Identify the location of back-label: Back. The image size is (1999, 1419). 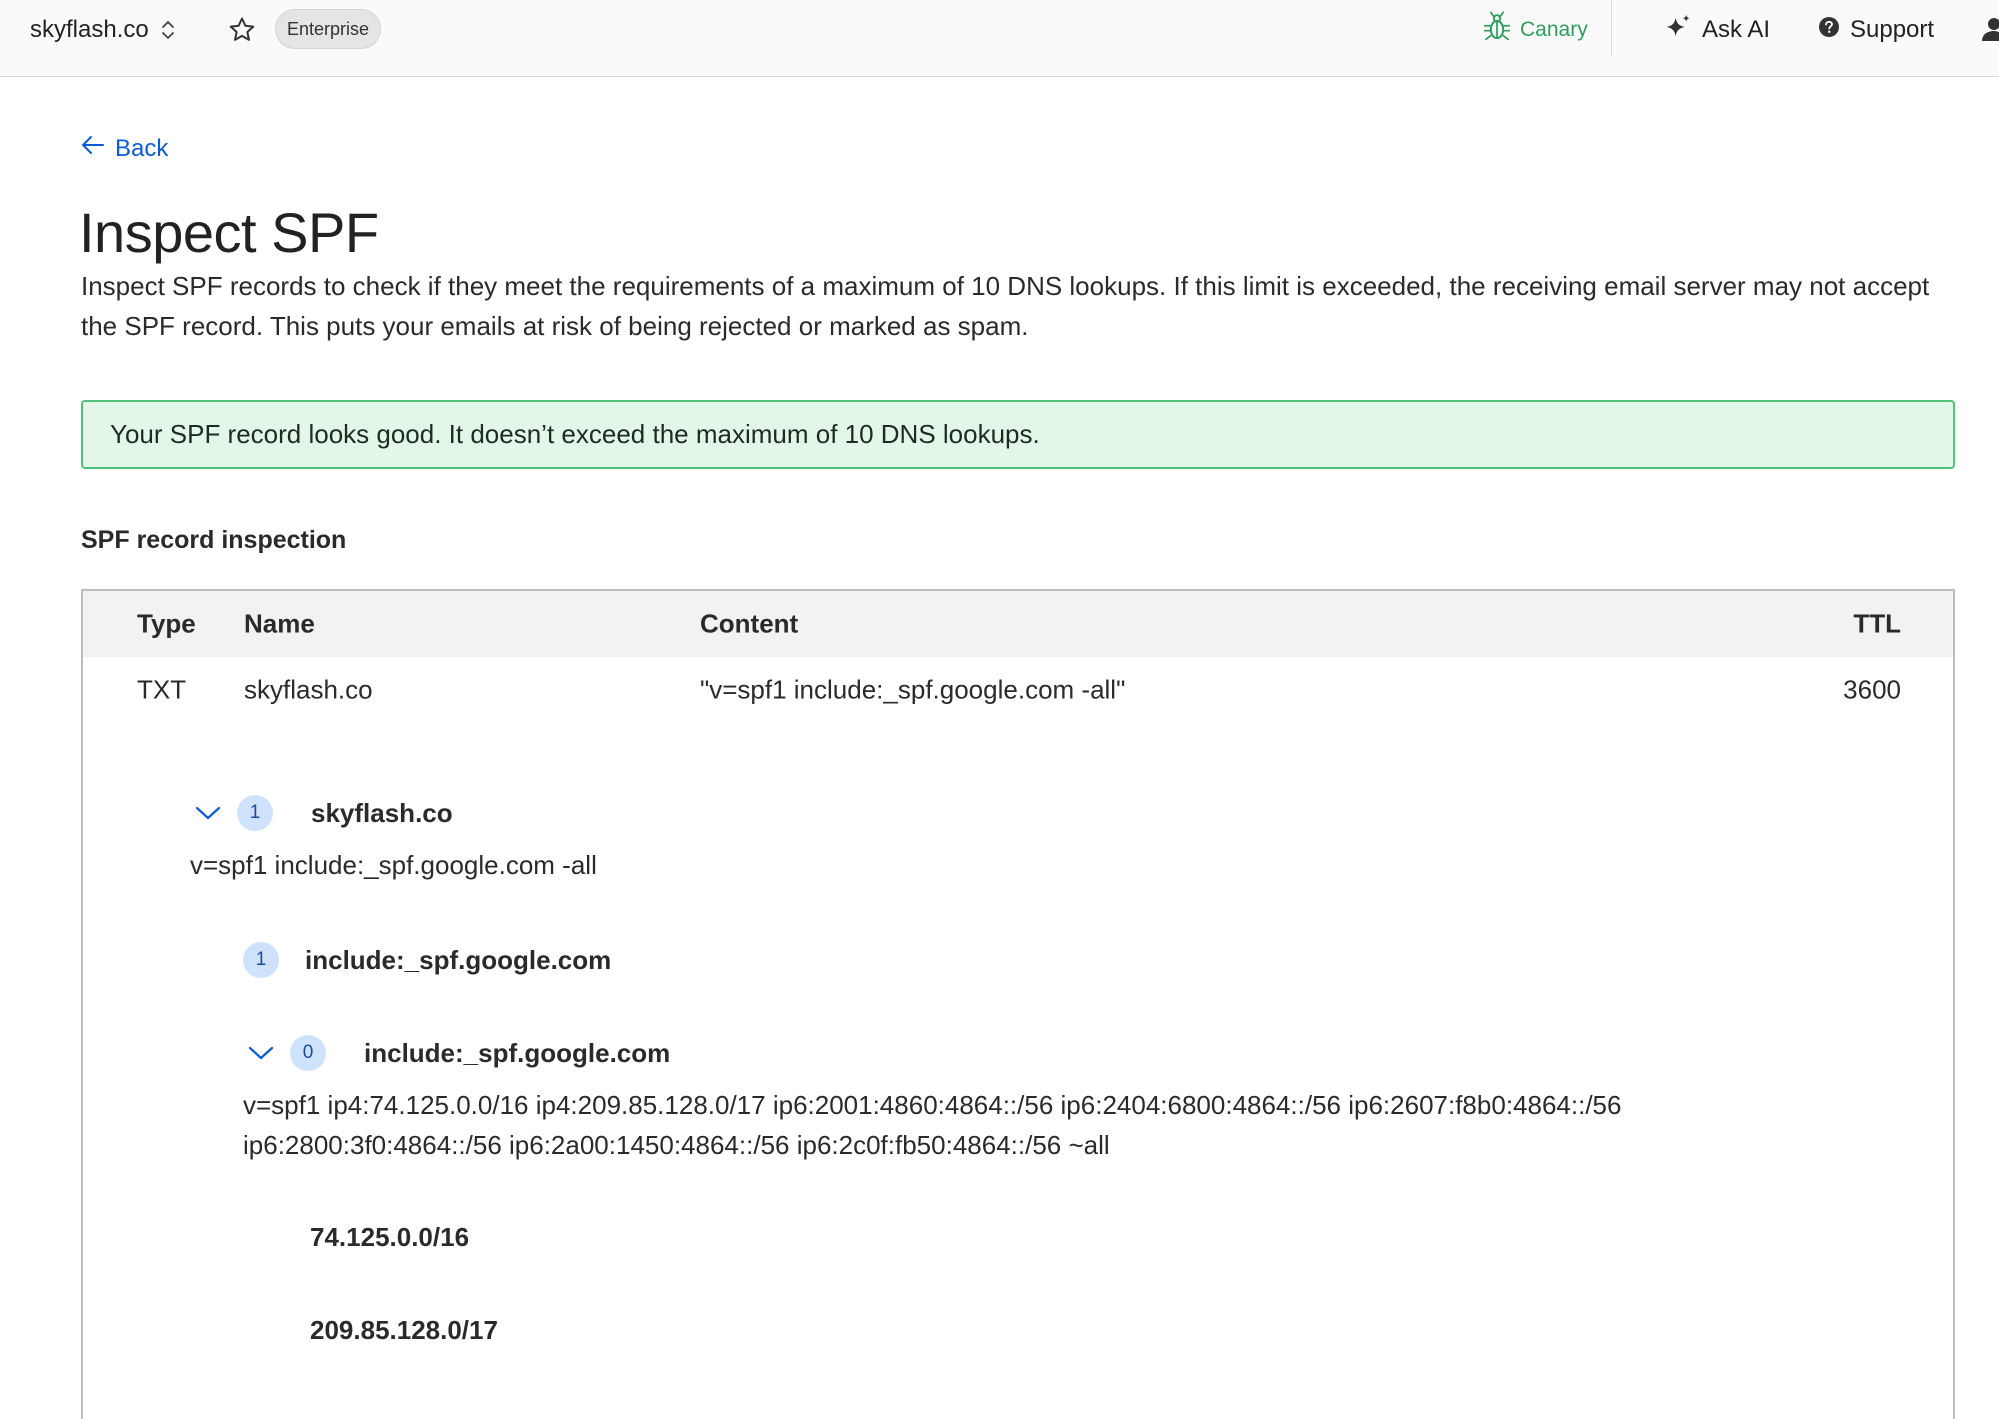
(142, 148).